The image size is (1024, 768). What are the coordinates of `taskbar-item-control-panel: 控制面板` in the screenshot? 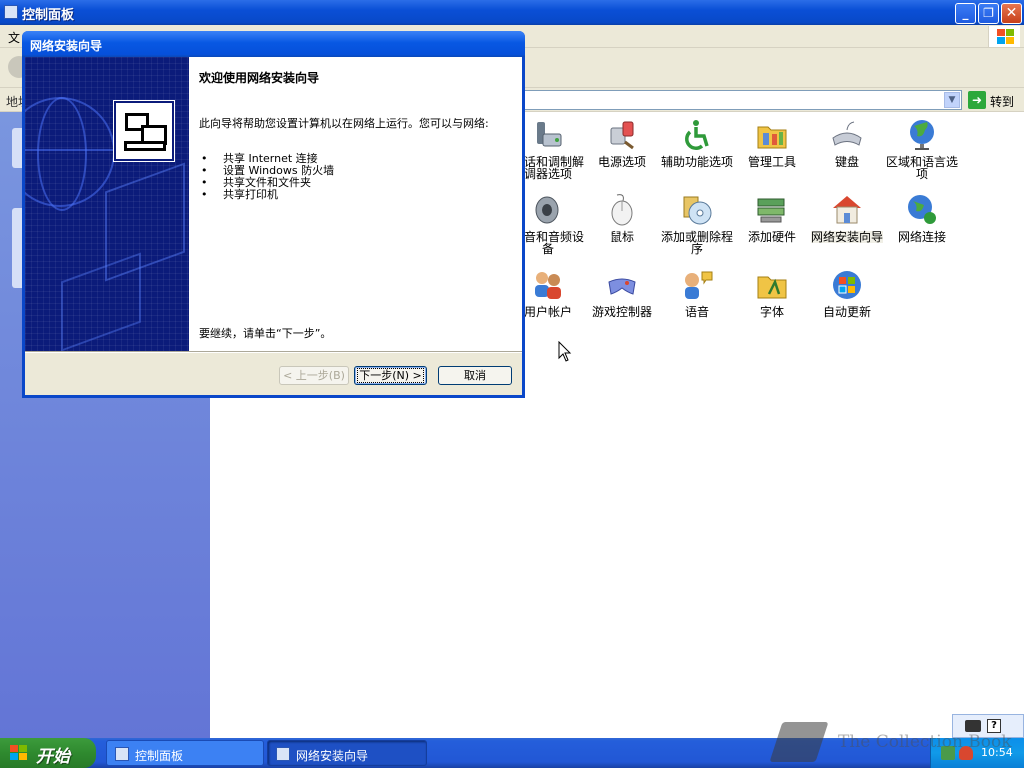 It's located at (185, 753).